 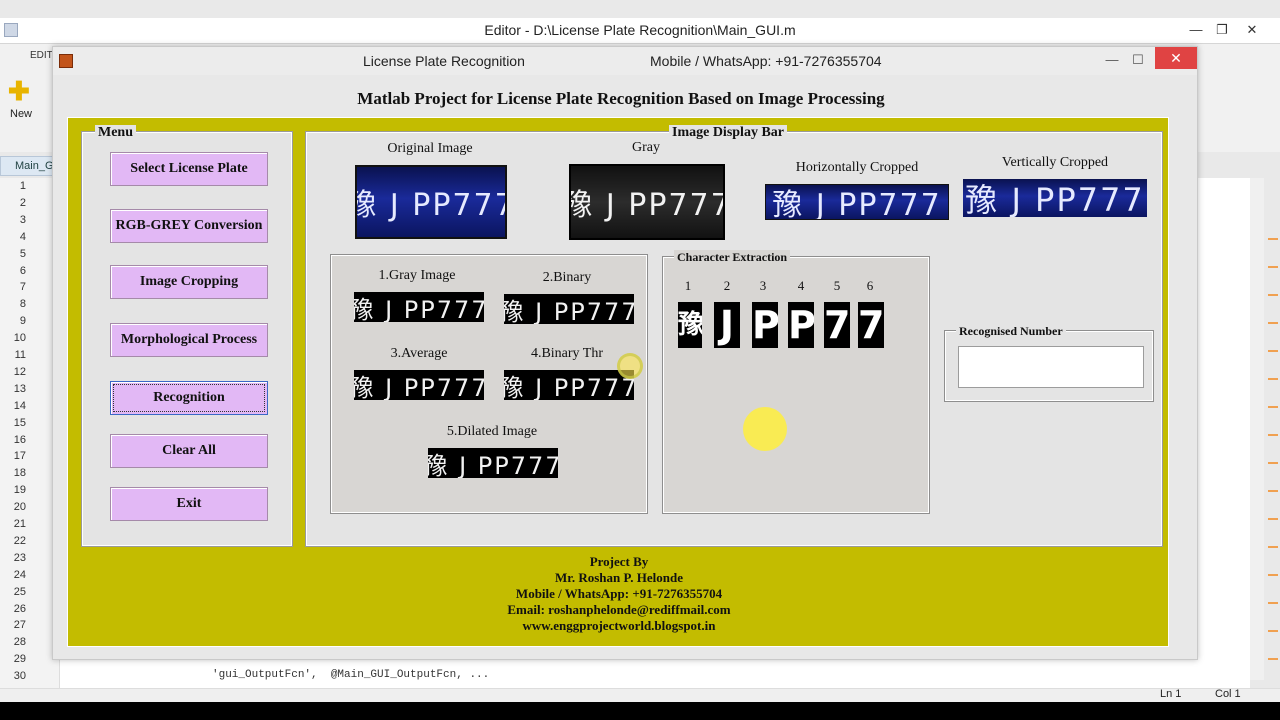 I want to click on char-image-6: 7, so click(x=871, y=325).